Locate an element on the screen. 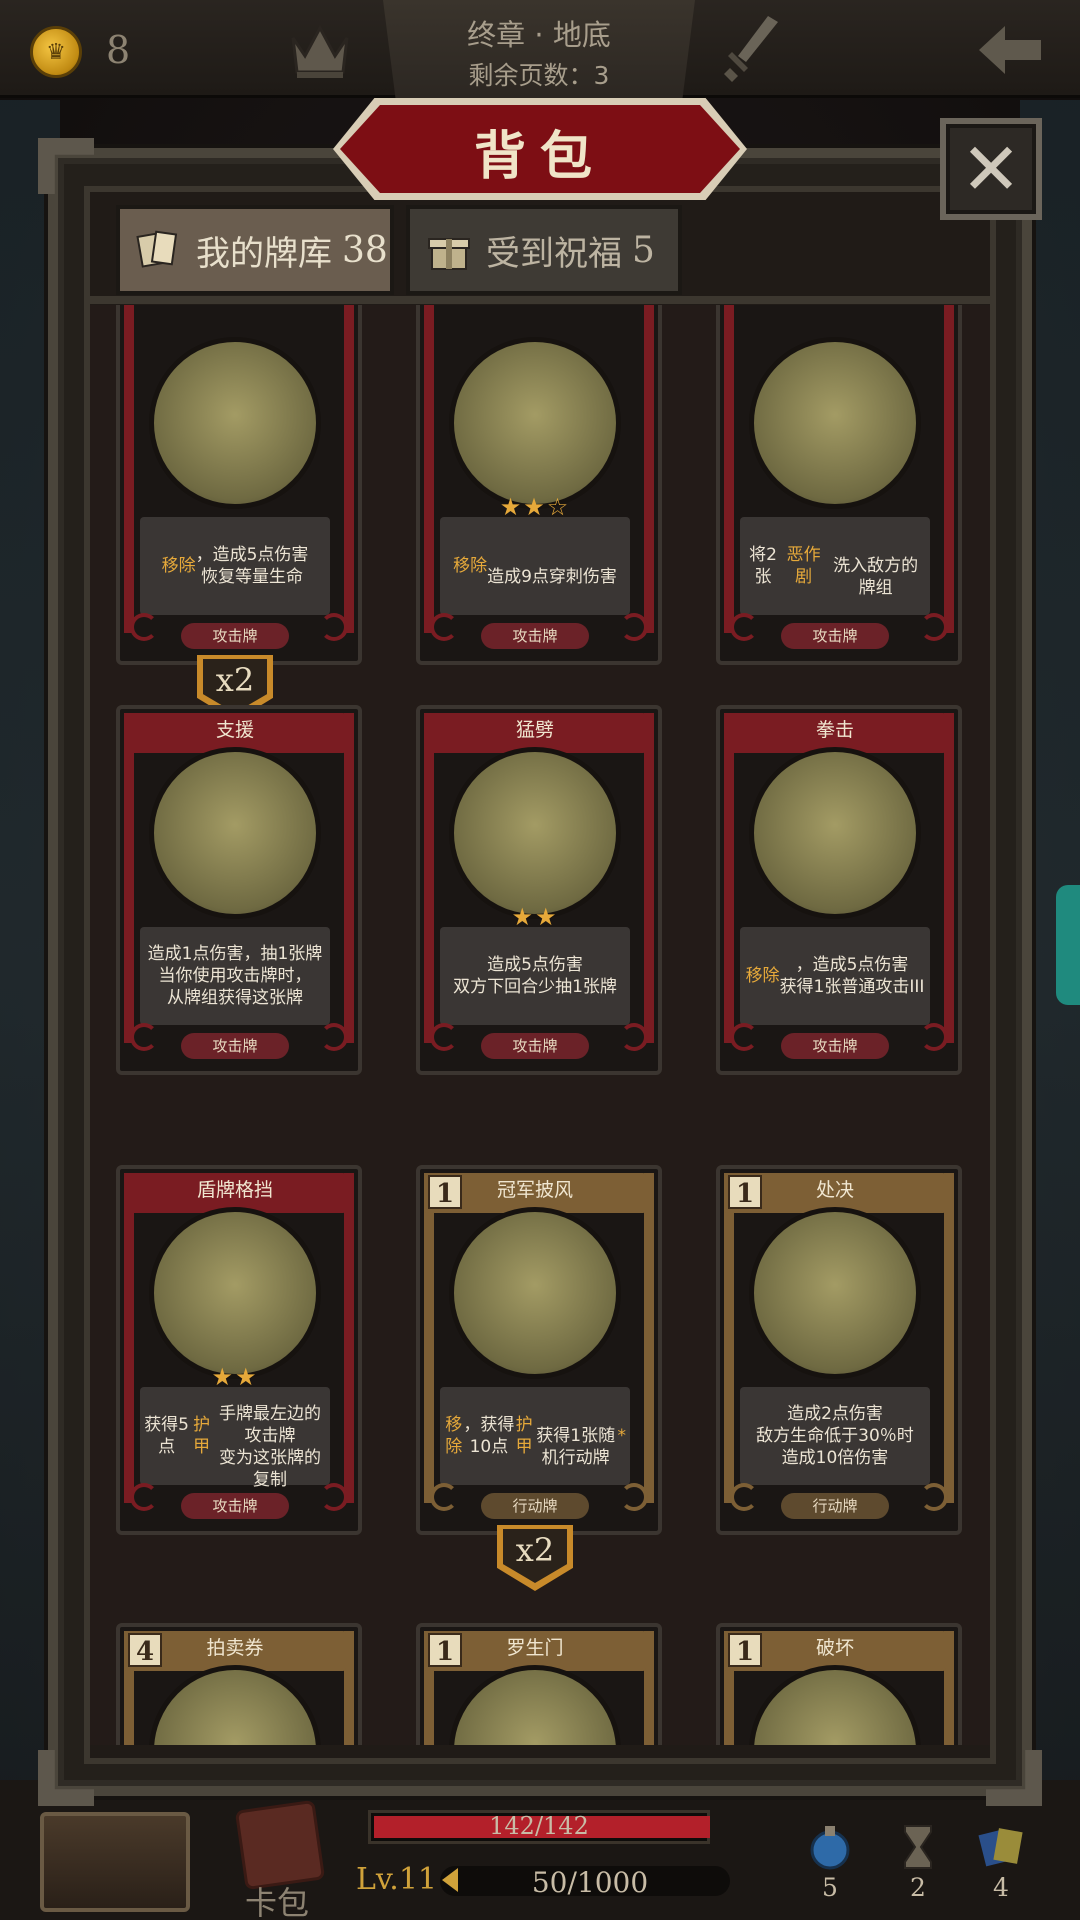  crown-icon is located at coordinates (320, 50).